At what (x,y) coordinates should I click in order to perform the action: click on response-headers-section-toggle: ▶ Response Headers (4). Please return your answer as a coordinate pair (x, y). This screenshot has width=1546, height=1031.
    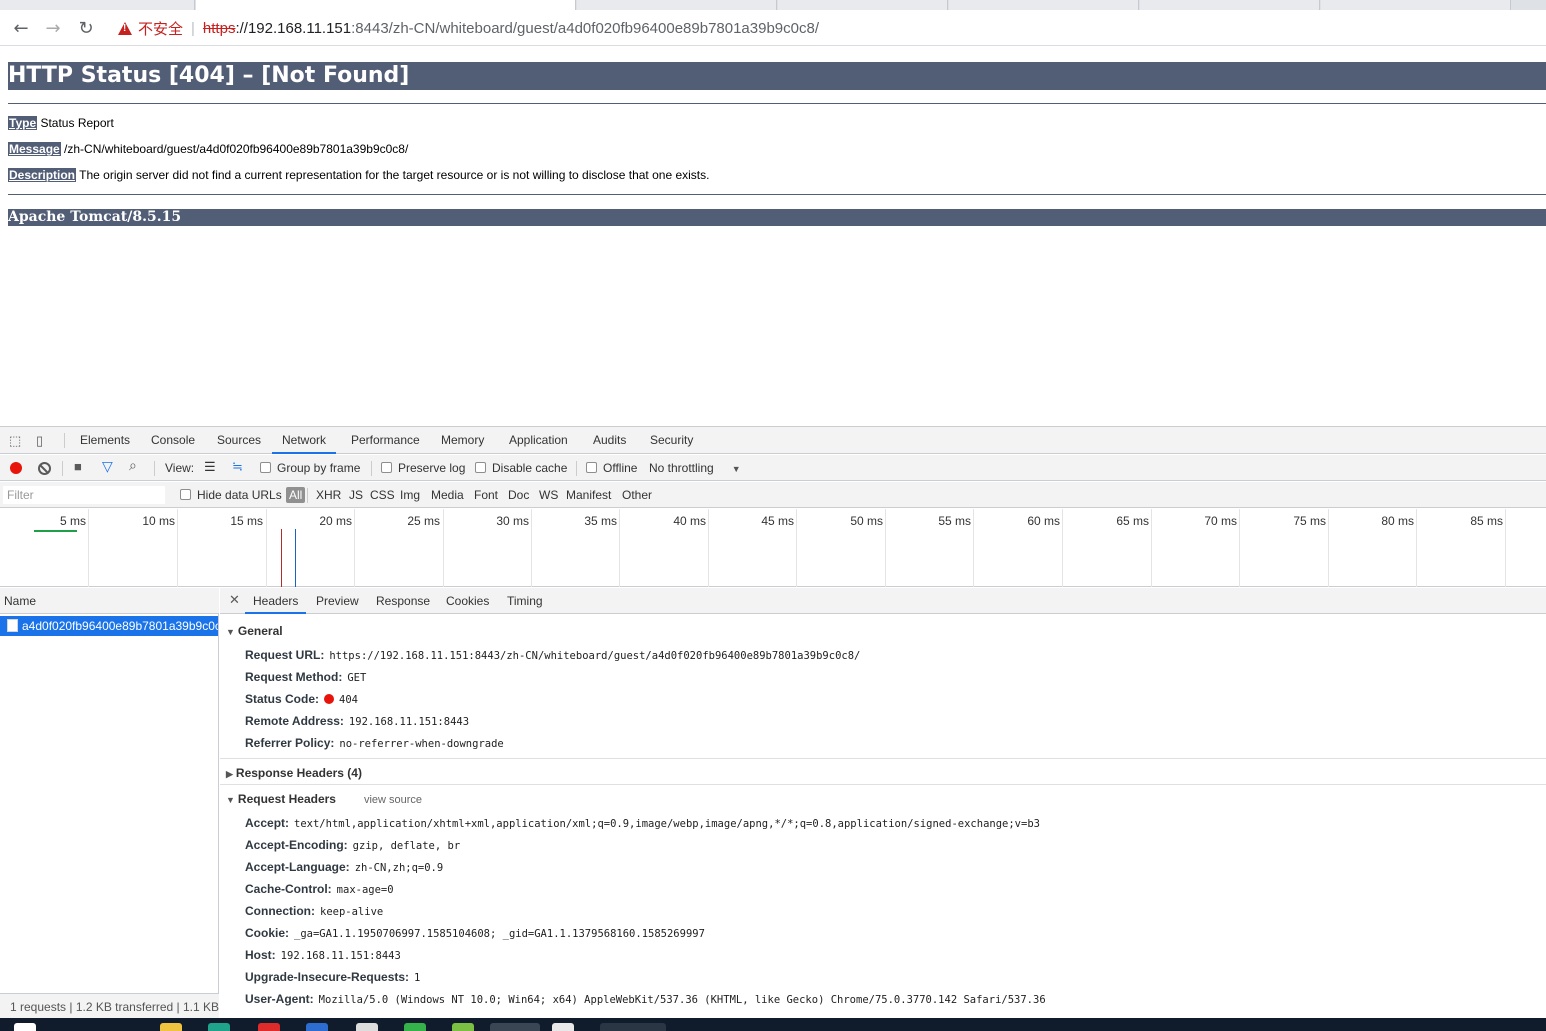
    Looking at the image, I should click on (294, 773).